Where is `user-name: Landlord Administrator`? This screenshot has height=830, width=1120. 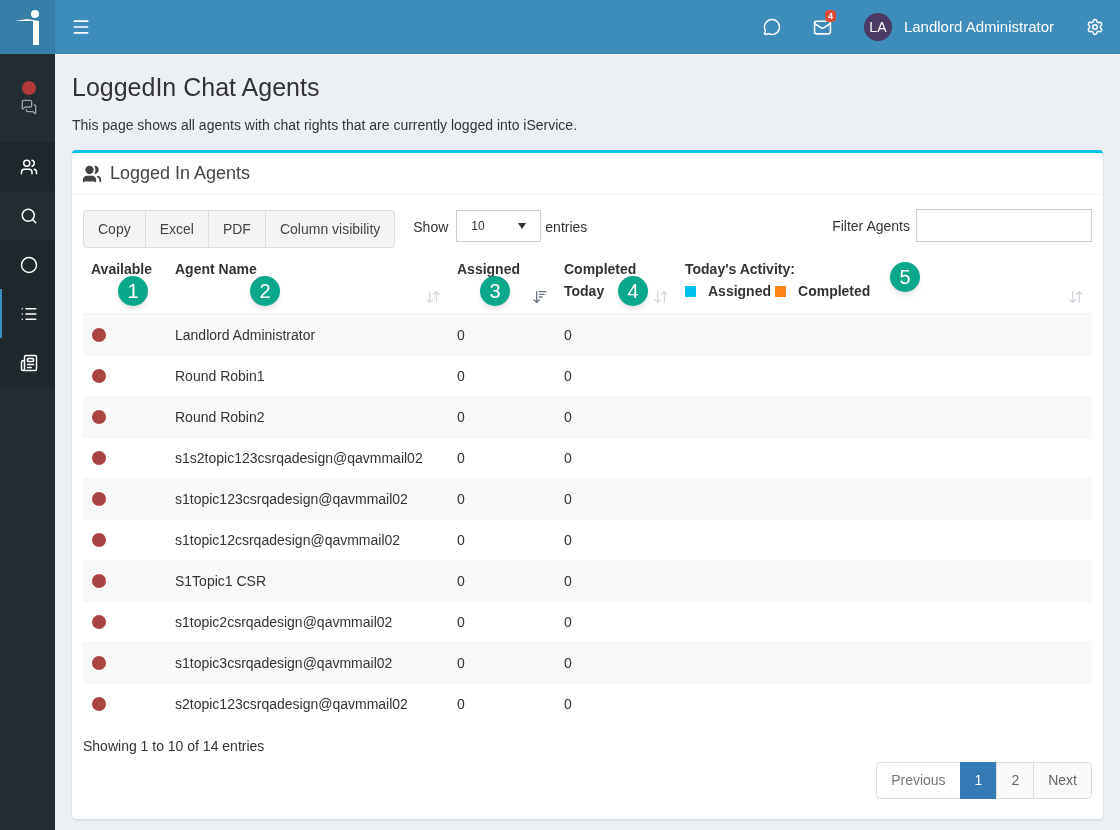 user-name: Landlord Administrator is located at coordinates (978, 27).